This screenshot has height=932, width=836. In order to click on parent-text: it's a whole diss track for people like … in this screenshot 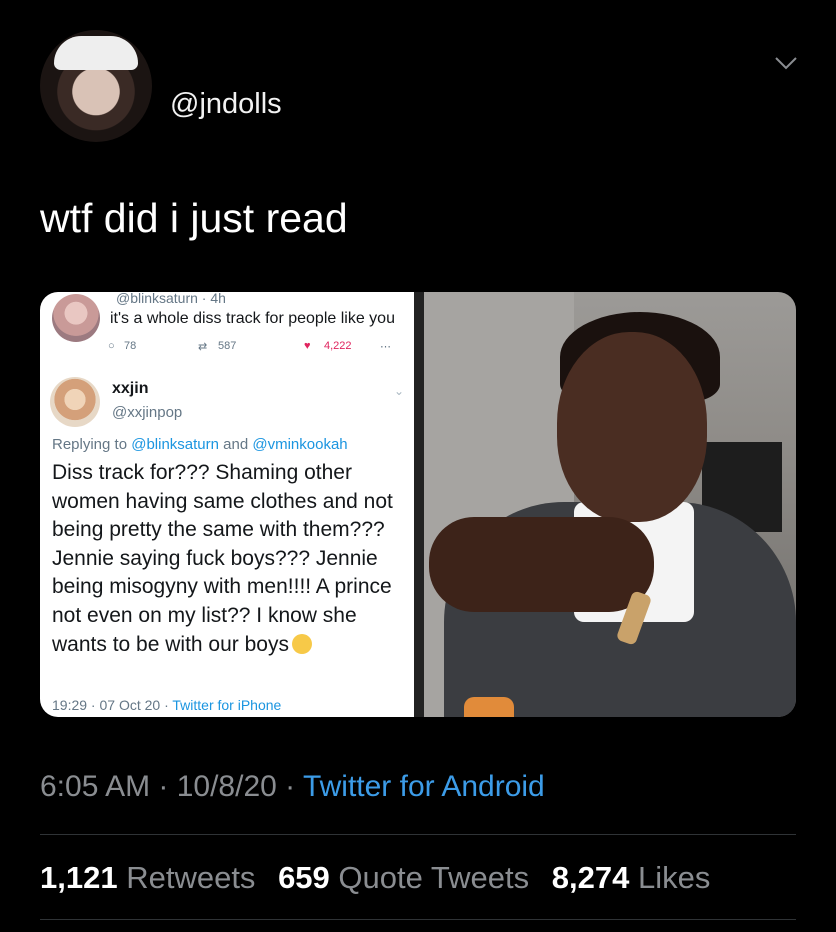, I will do `click(252, 318)`.